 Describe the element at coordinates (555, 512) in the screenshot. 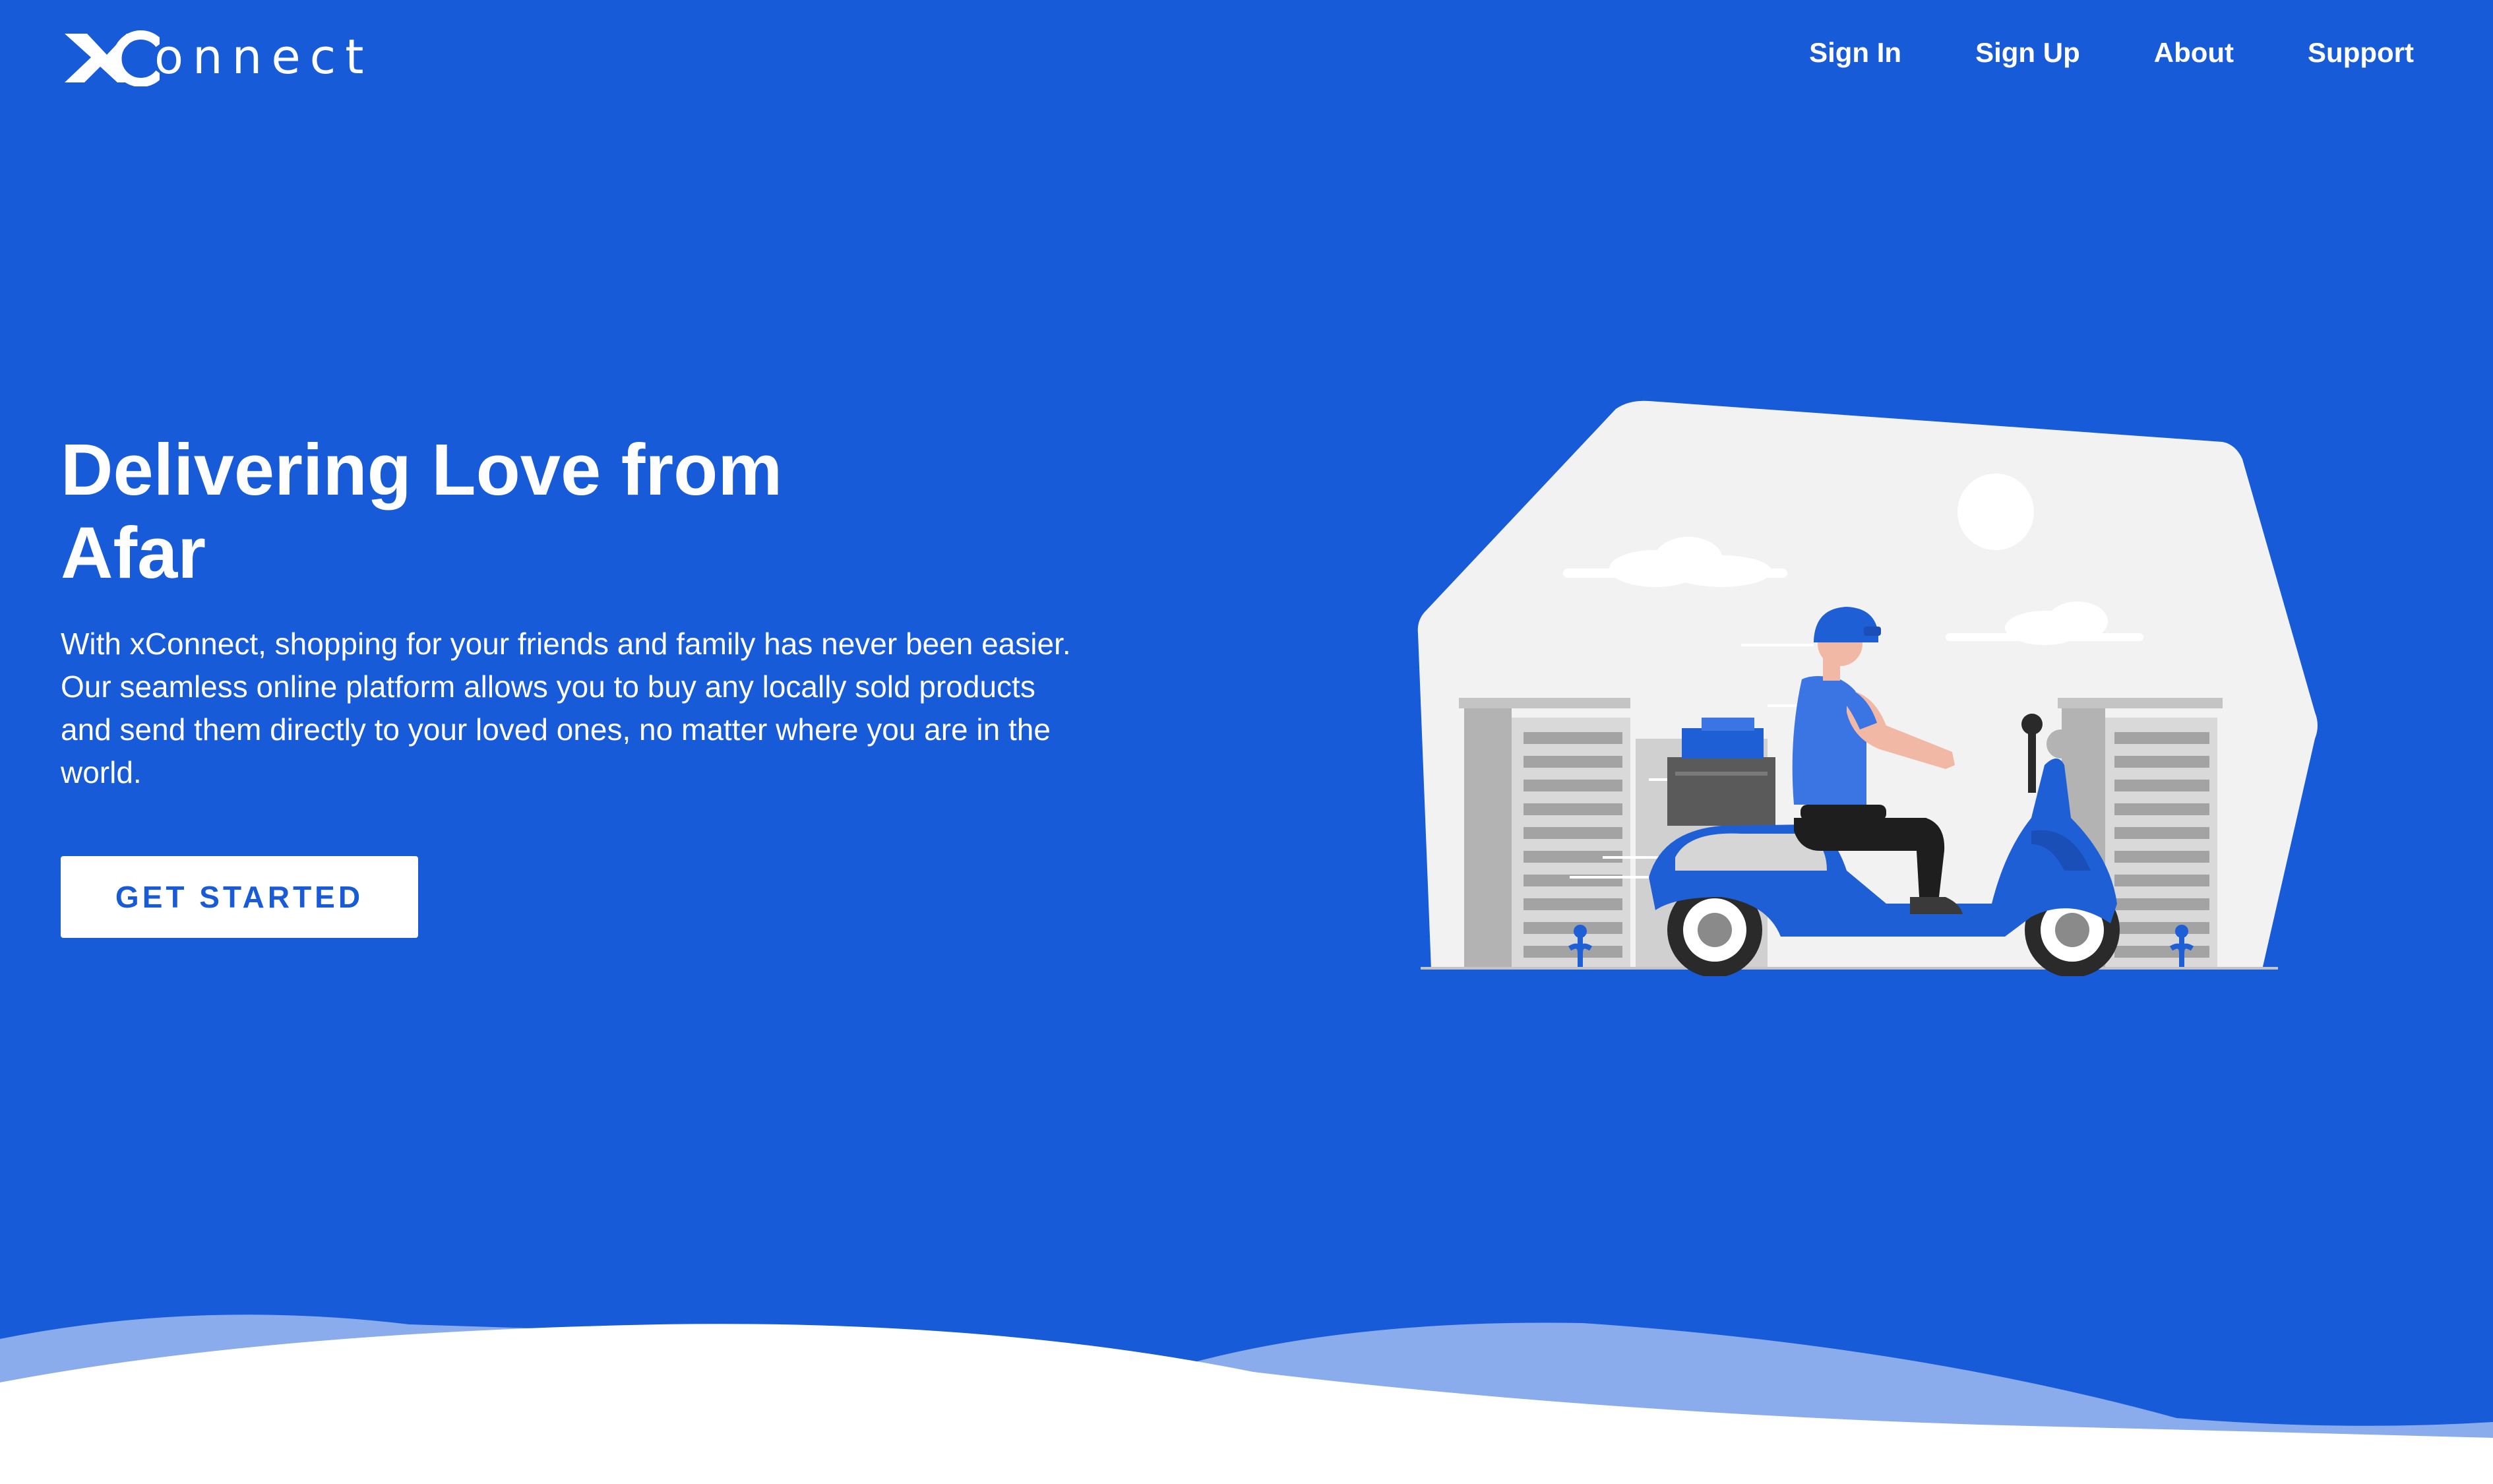

I see `hero-title: Delivering Love from Afar` at that location.